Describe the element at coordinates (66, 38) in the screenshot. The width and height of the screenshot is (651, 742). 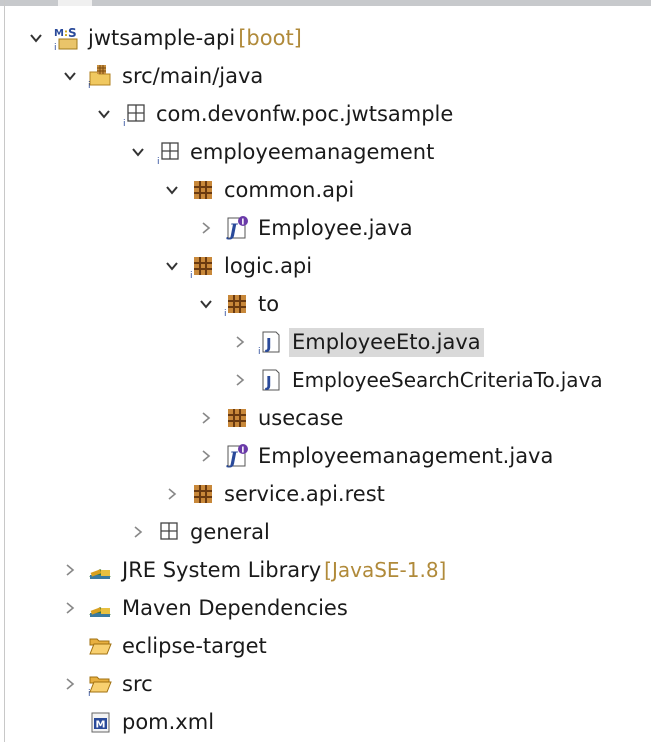
I see `maven-project-icon: M:Si` at that location.